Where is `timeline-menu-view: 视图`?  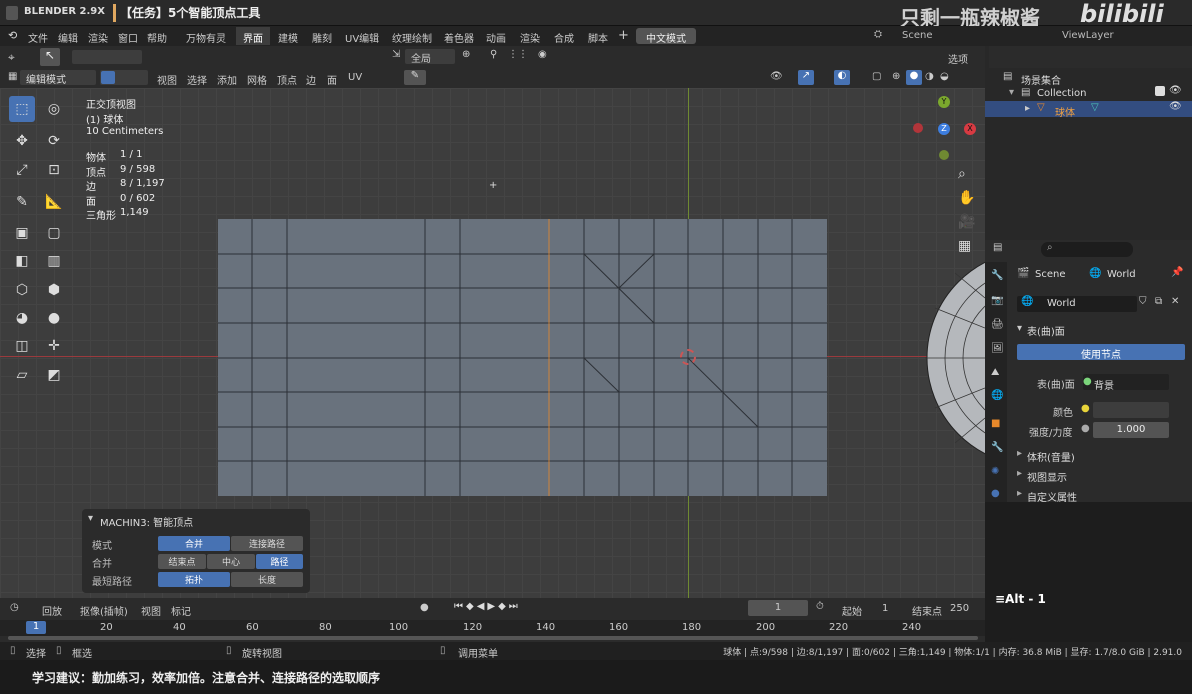 timeline-menu-view: 视图 is located at coordinates (151, 610).